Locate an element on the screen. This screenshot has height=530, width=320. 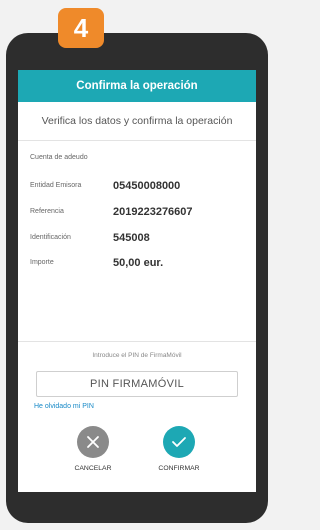
detail-label: Importe is located at coordinates (42, 262).